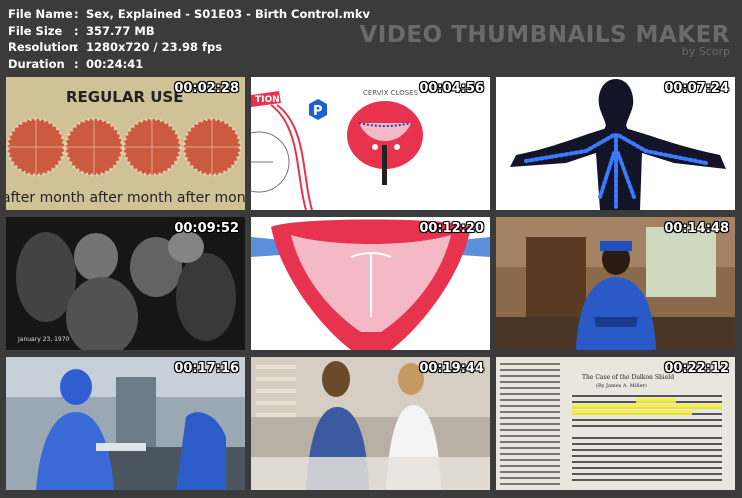 The height and width of the screenshot is (498, 742). What do you see at coordinates (125, 198) in the screenshot?
I see `regular-use-footer: after month after month after month a` at bounding box center [125, 198].